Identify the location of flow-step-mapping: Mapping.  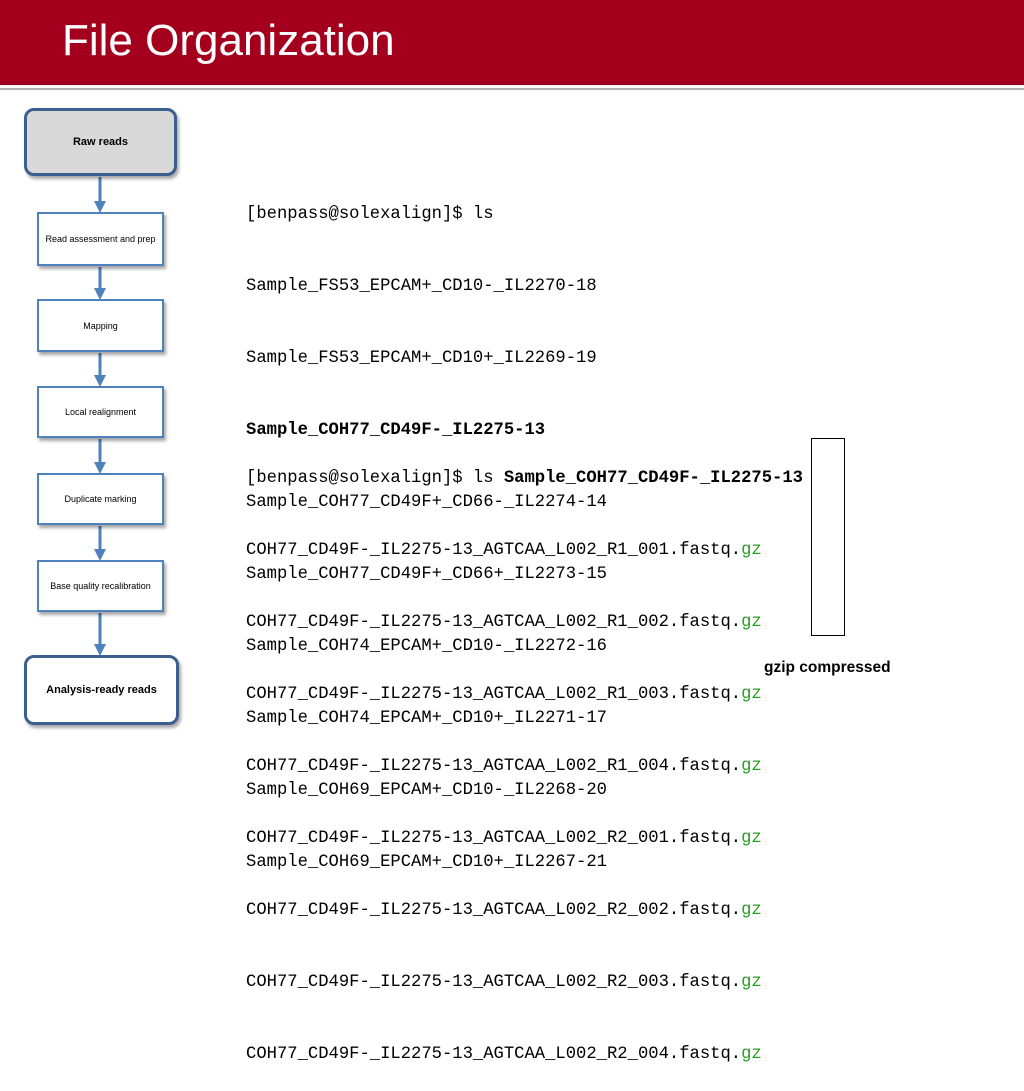
(100, 325).